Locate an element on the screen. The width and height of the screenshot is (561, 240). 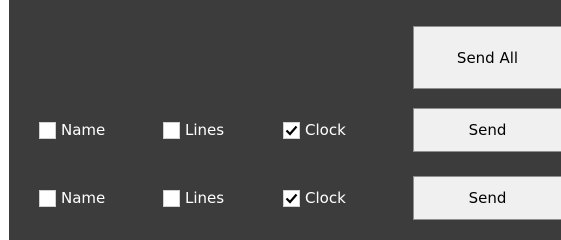
send-button-row-1: Send is located at coordinates (487, 130).